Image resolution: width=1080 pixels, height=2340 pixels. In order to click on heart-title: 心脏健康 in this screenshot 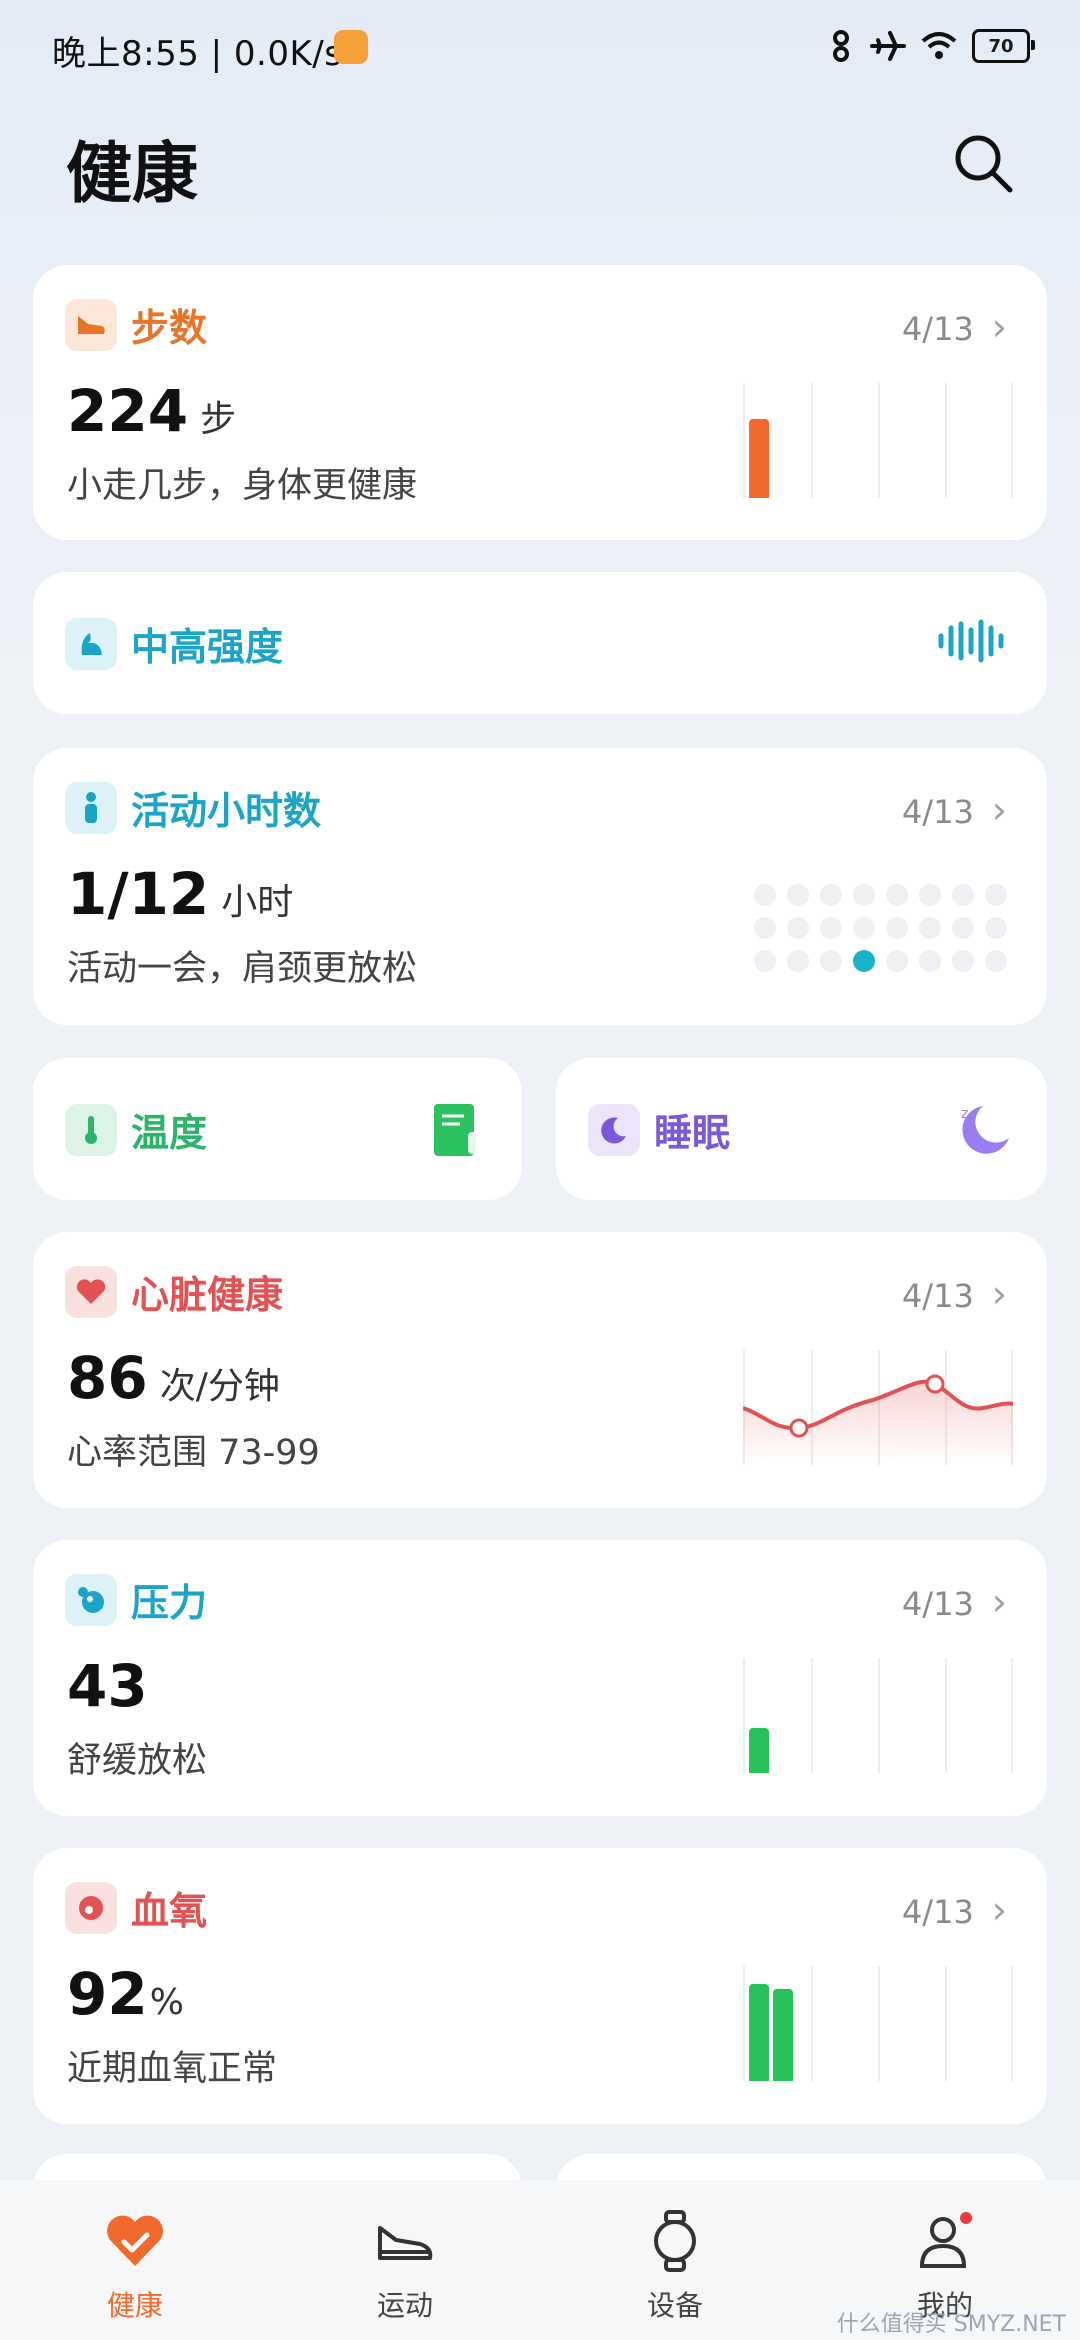, I will do `click(207, 1295)`.